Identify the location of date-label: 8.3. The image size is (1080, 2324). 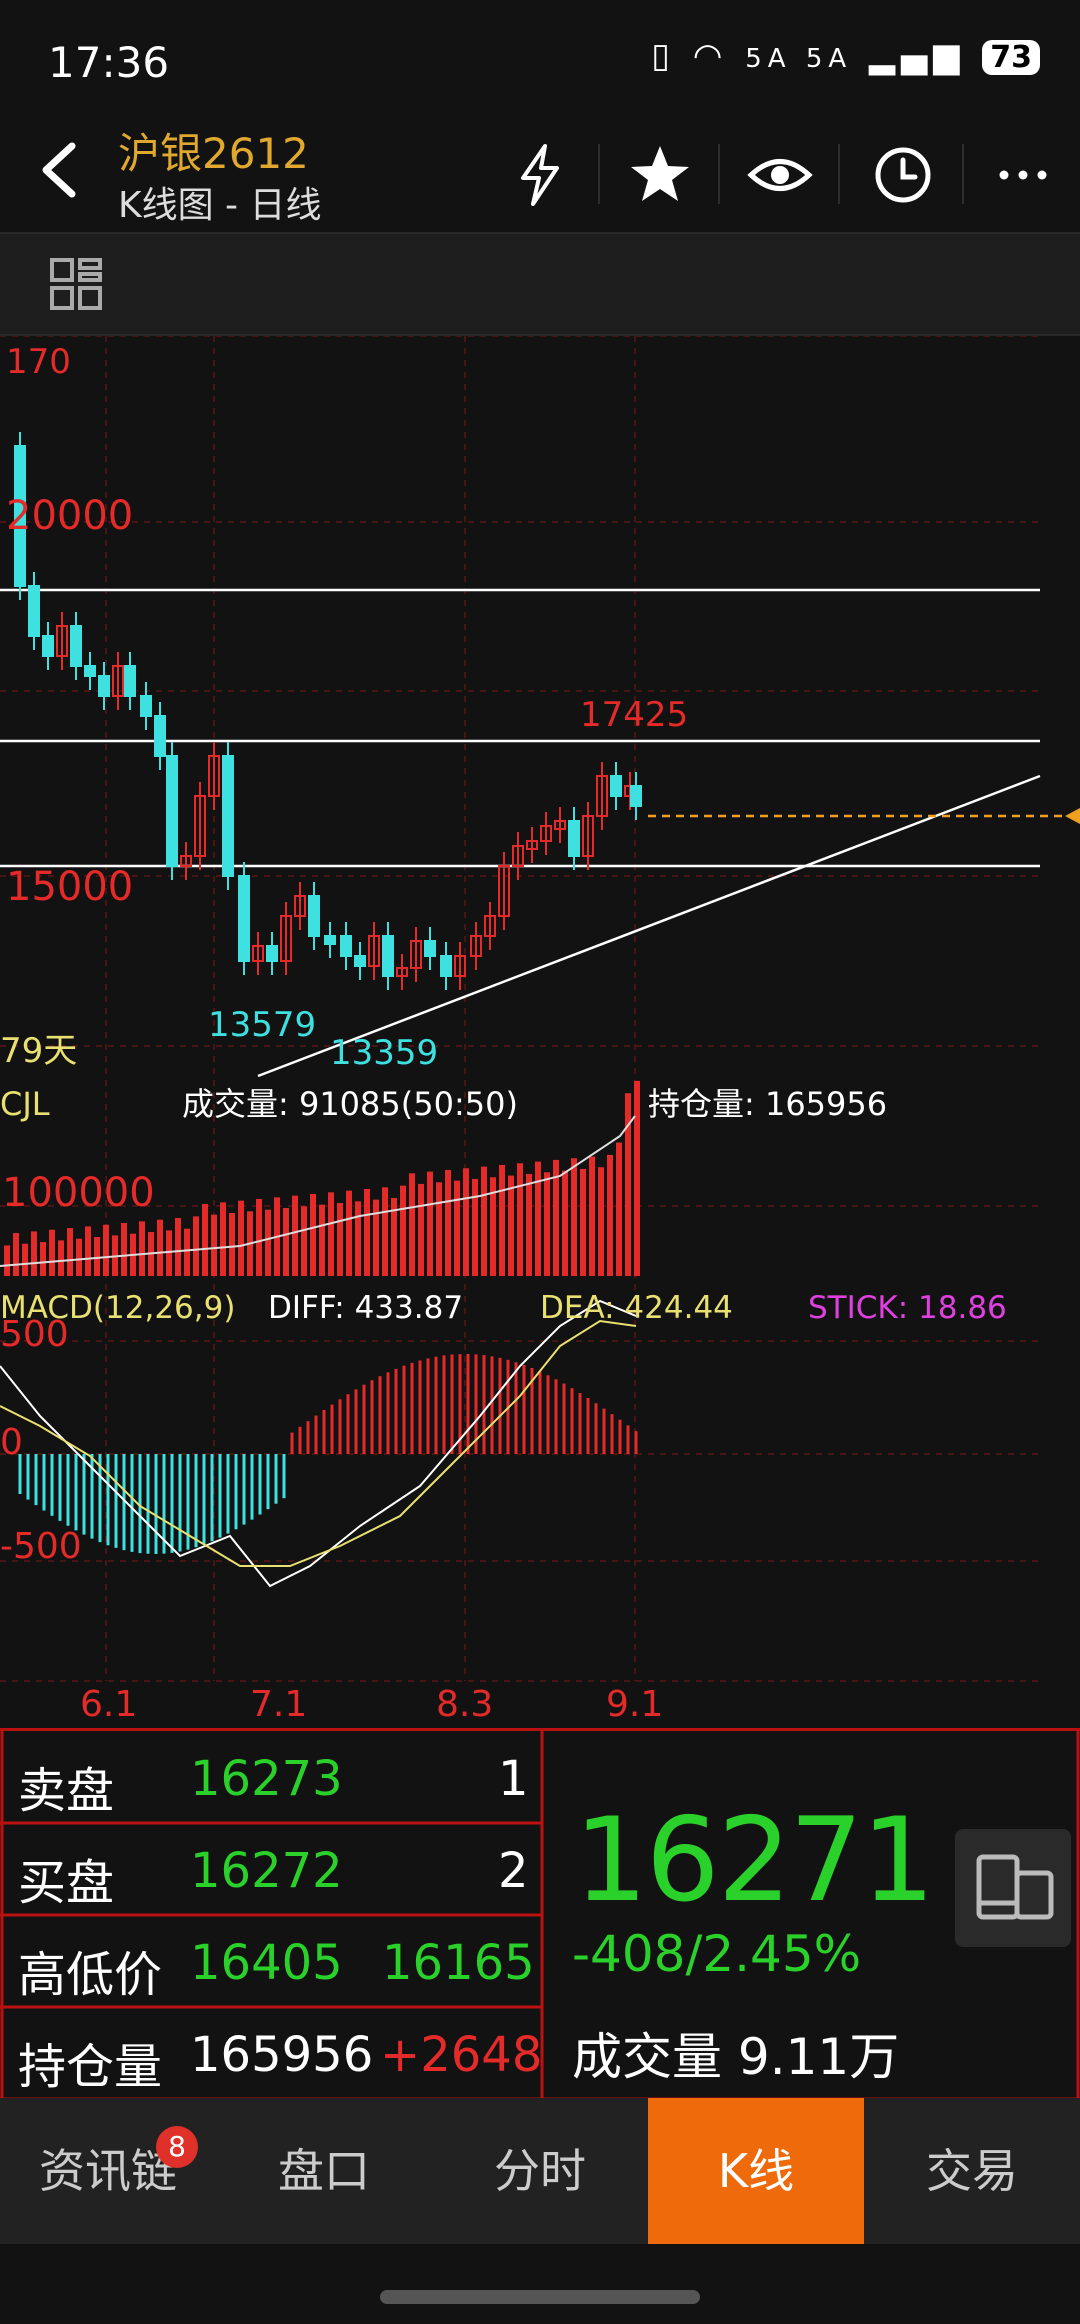
(464, 1704).